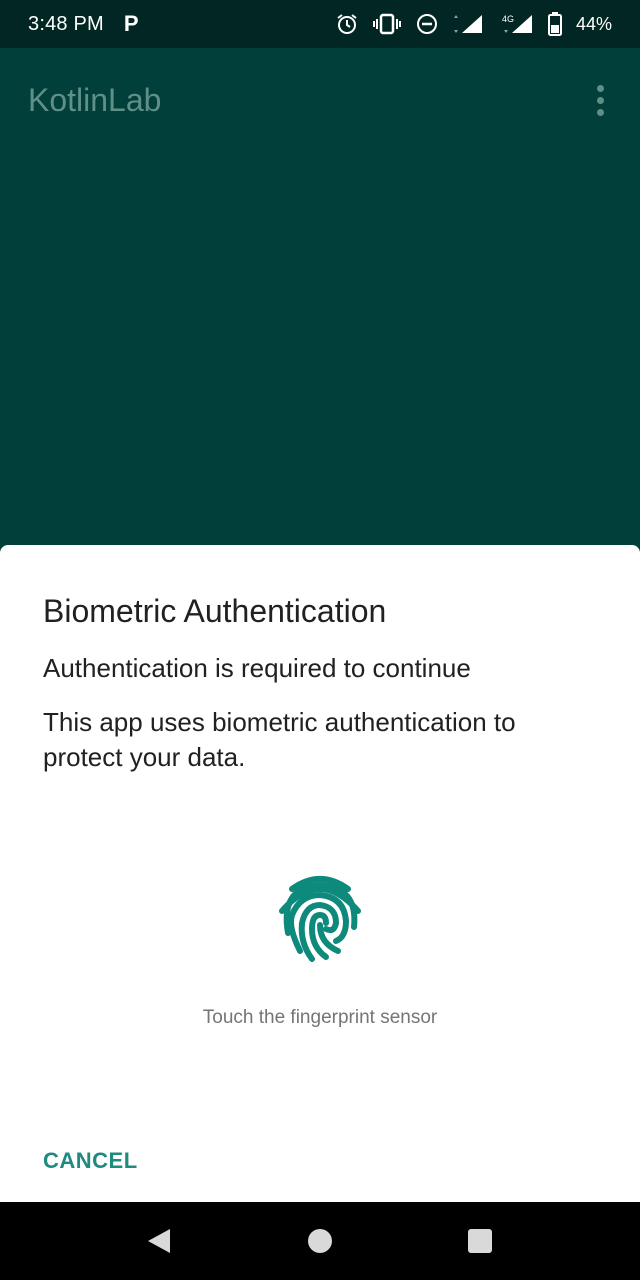  I want to click on do-not-disturb-icon, so click(426, 24).